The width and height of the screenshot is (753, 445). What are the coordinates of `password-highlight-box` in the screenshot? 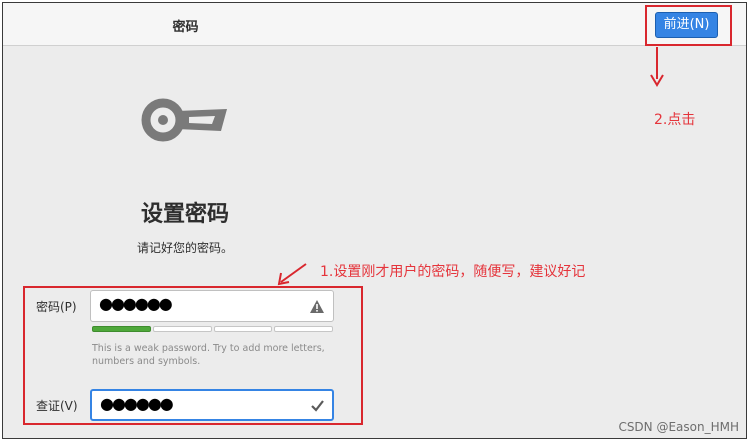 It's located at (193, 355).